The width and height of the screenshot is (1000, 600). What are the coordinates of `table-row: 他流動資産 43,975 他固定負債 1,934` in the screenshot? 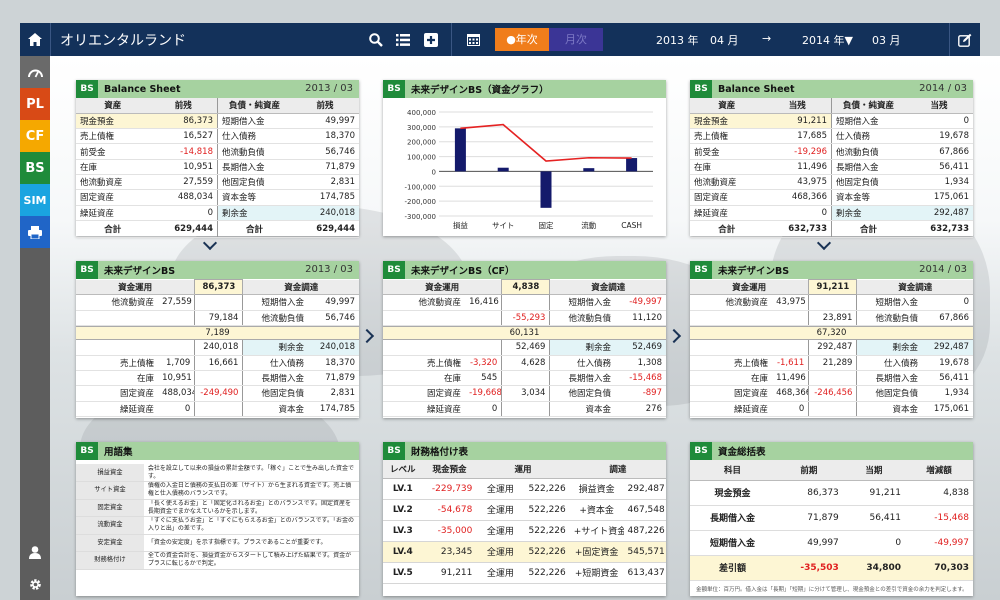 It's located at (831, 182).